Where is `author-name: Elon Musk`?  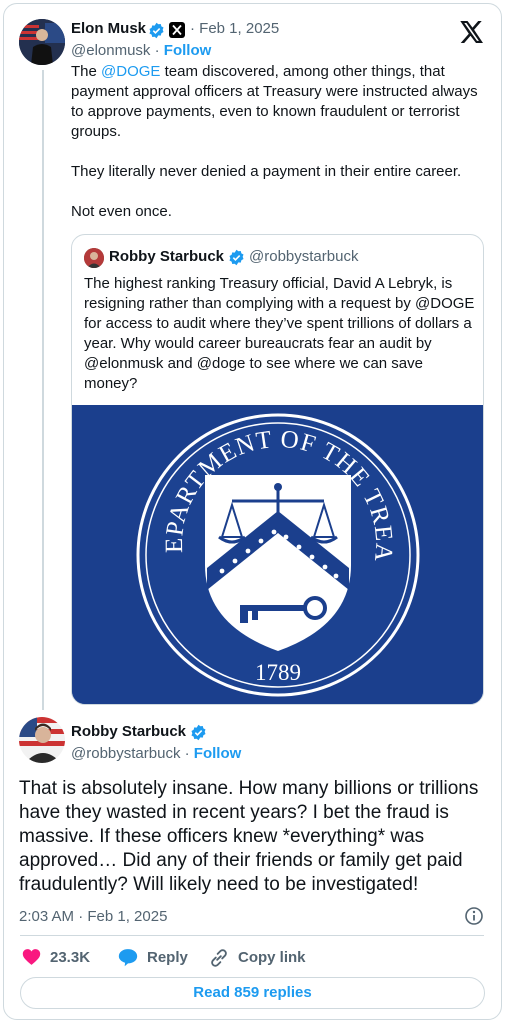 author-name: Elon Musk is located at coordinates (108, 28).